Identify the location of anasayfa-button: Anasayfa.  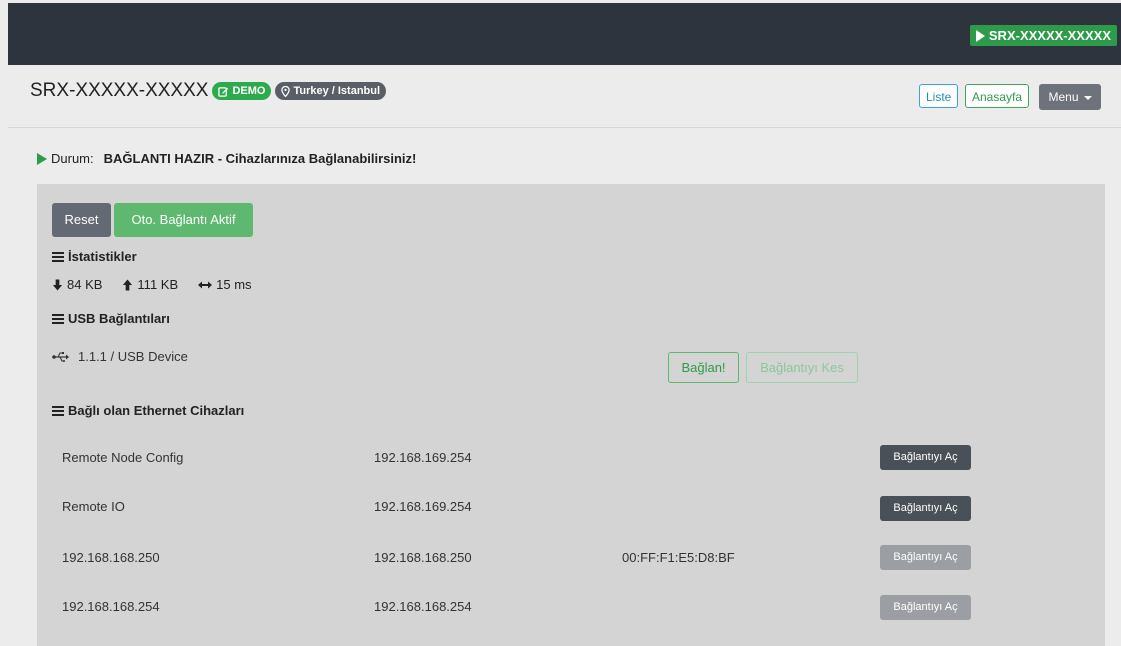
(997, 96).